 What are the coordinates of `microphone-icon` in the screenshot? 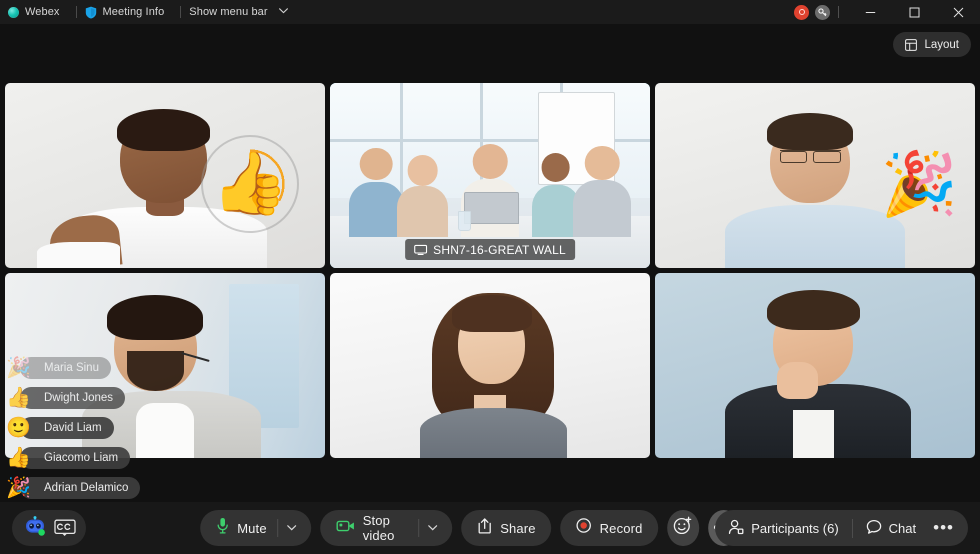 It's located at (222, 528).